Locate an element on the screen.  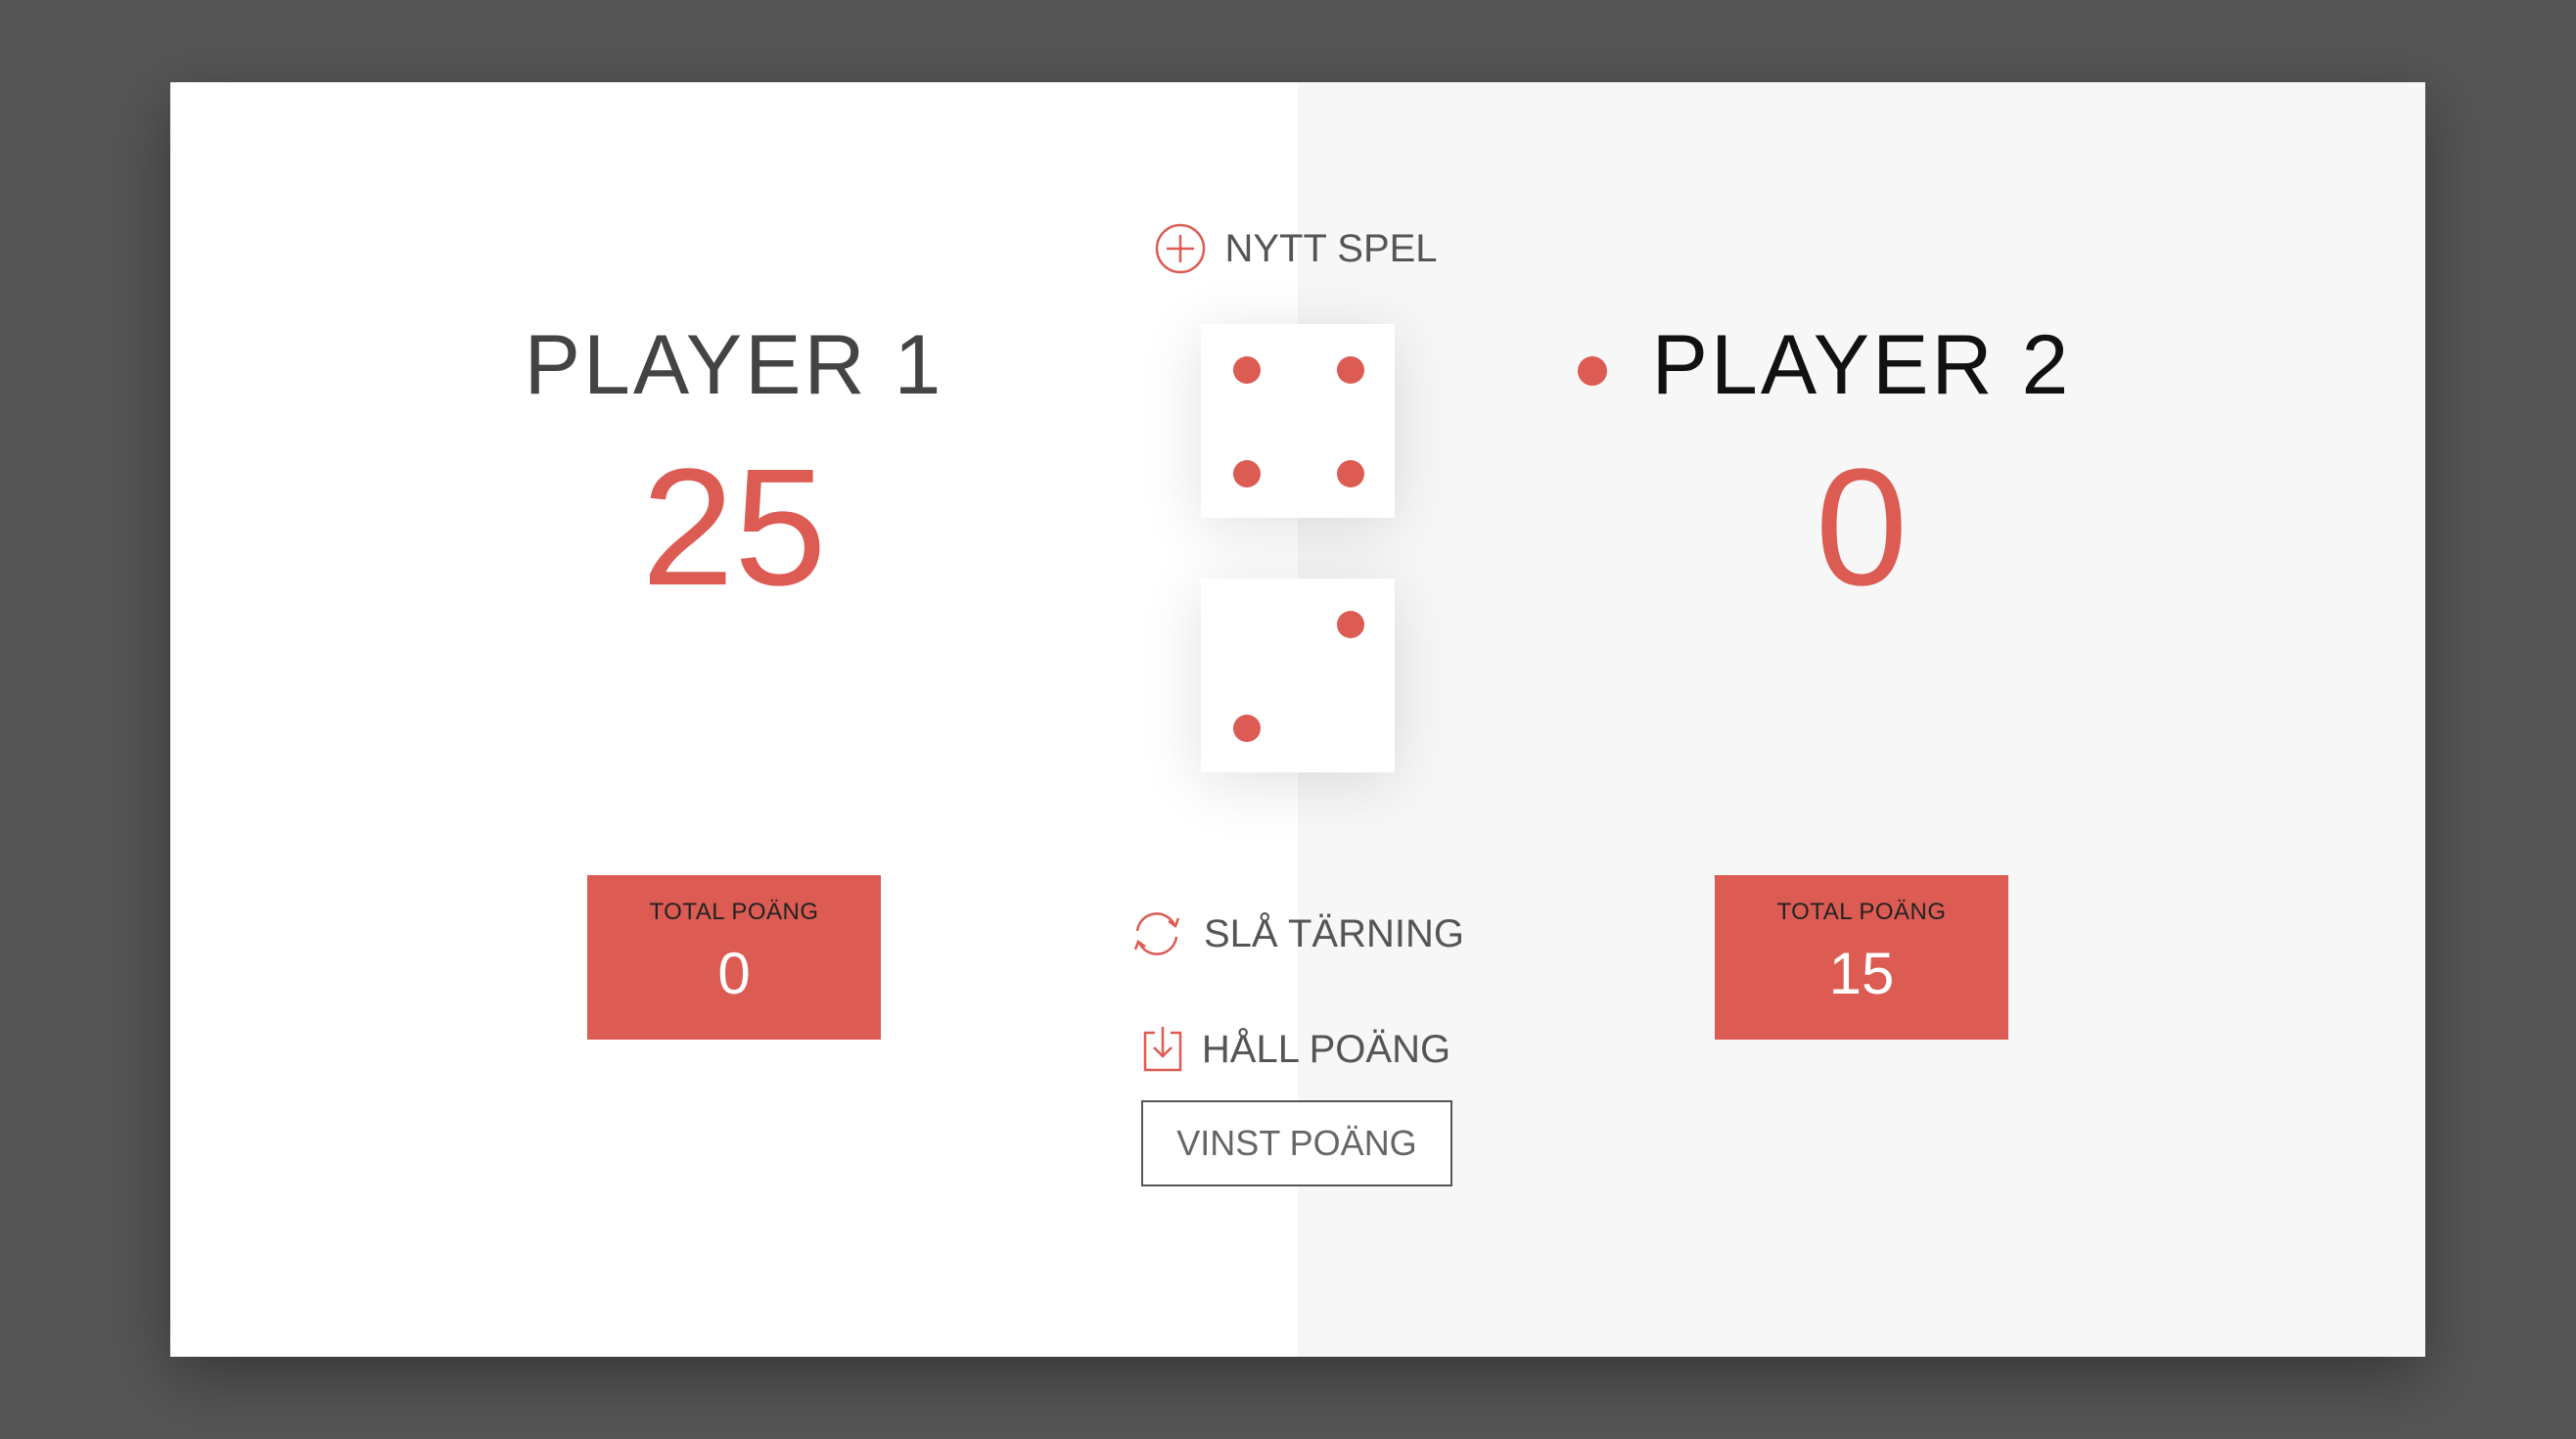
player-2-current-value: 15 is located at coordinates (1861, 973).